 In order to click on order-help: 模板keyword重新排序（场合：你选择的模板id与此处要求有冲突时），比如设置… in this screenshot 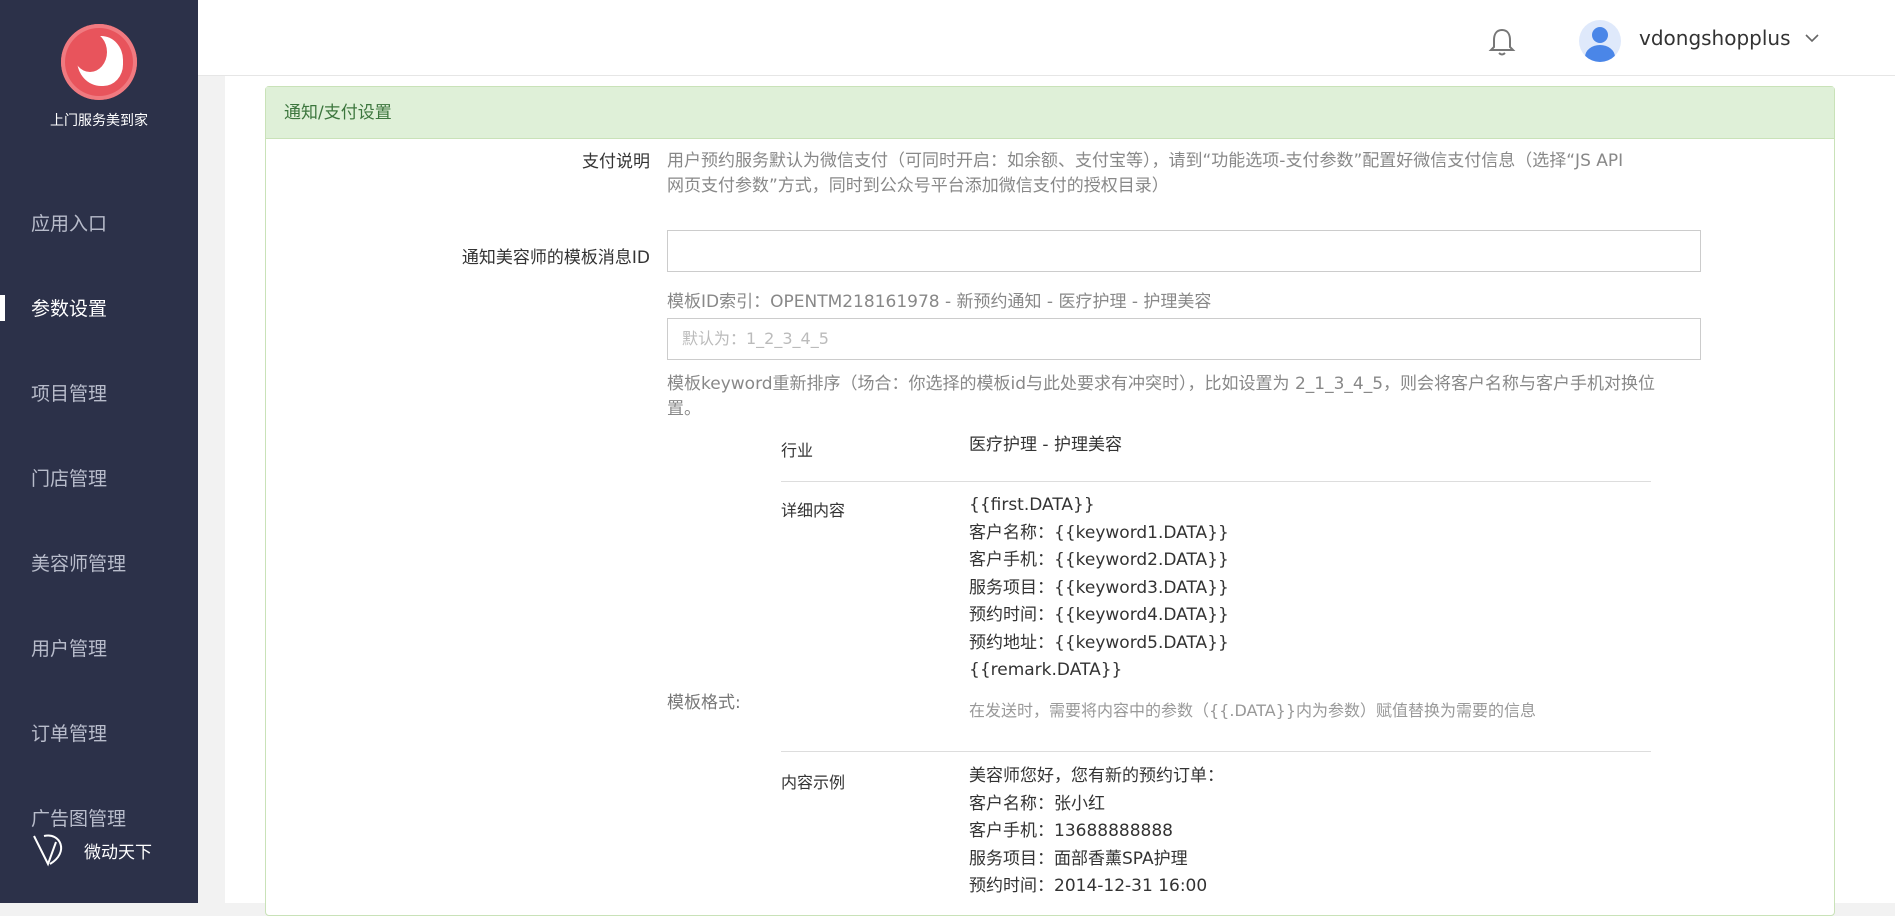, I will do `click(1187, 397)`.